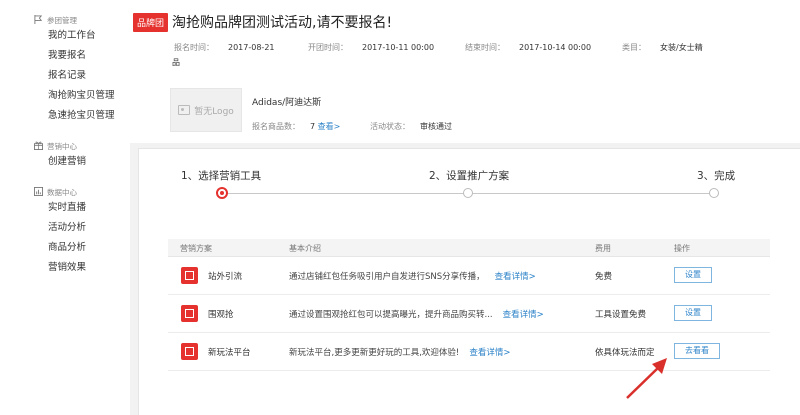 This screenshot has height=415, width=800. What do you see at coordinates (65, 146) in the screenshot?
I see `sidebar-group-header: 营销中心` at bounding box center [65, 146].